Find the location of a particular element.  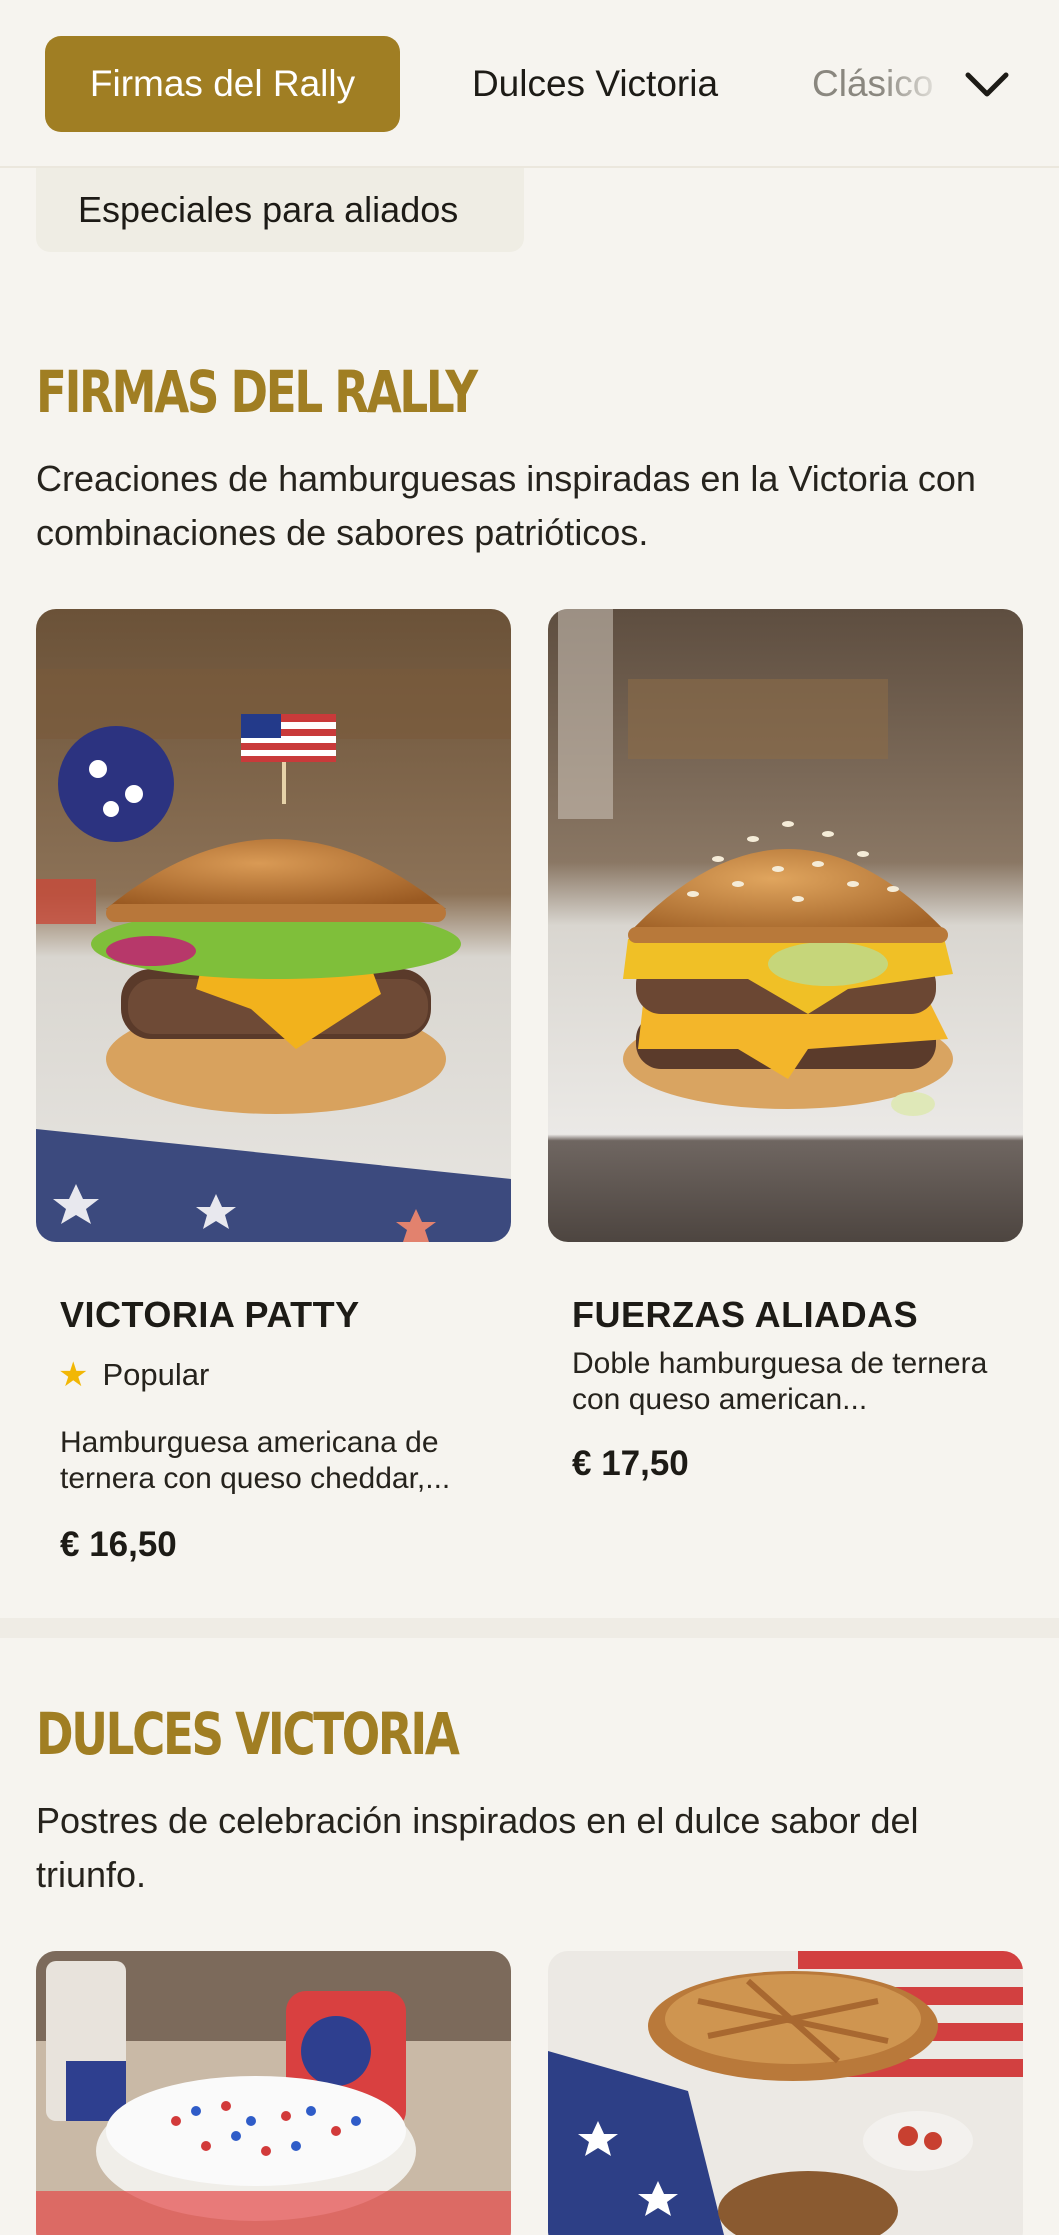

section-title-dulces: DULCES VICTORIA is located at coordinates (248, 1734).